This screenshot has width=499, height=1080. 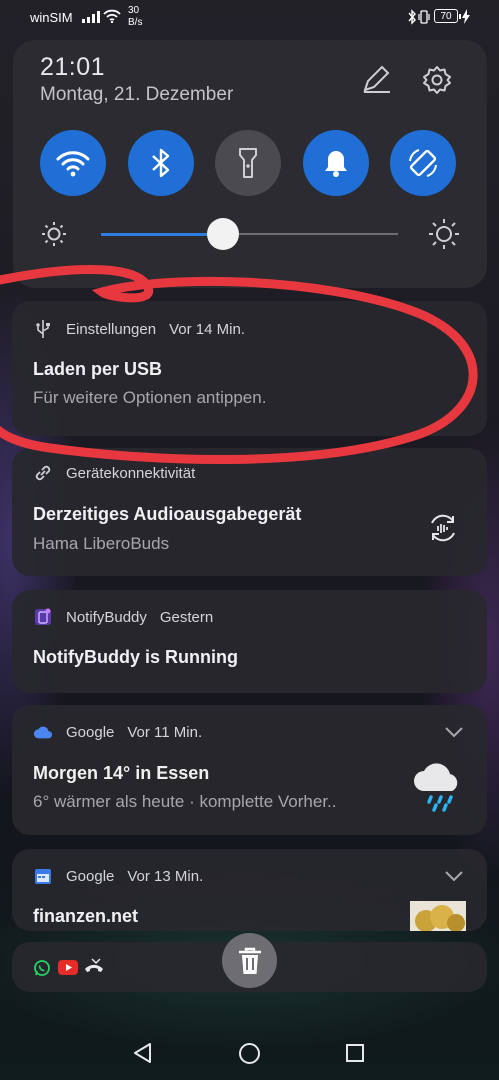 What do you see at coordinates (412, 17) in the screenshot?
I see `bluetooth-status-icon` at bounding box center [412, 17].